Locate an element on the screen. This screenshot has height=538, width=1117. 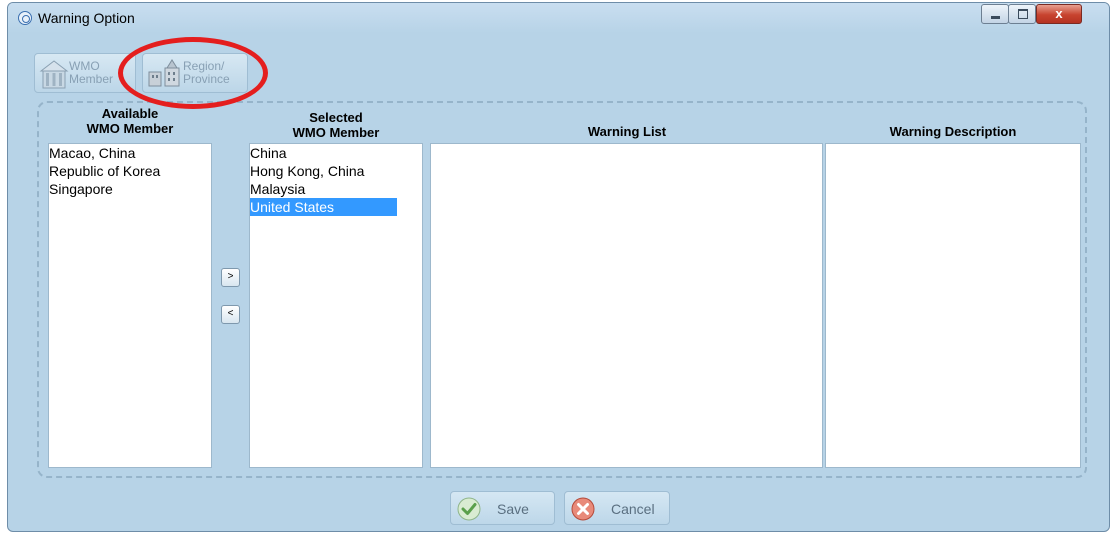
maximize-button is located at coordinates (1022, 14).